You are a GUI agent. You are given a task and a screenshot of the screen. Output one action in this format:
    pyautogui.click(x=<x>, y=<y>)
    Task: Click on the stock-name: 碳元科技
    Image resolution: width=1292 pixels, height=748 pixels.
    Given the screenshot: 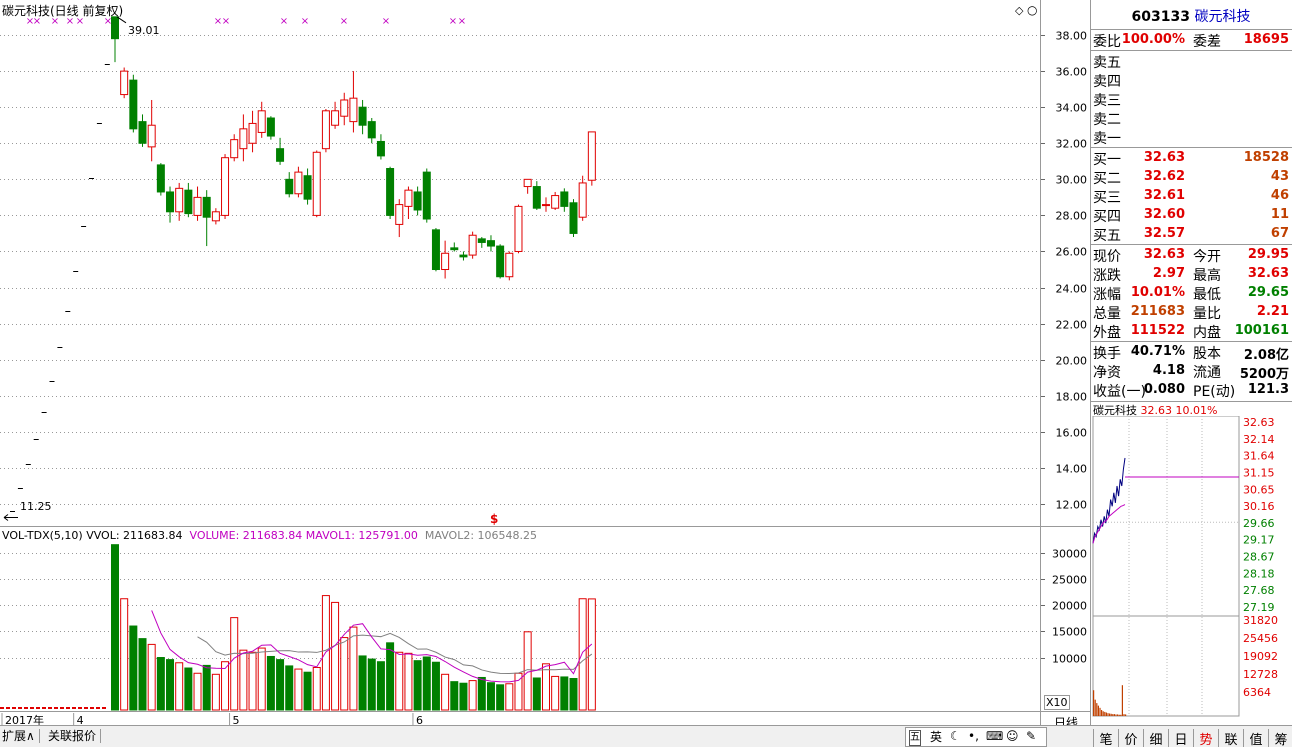 What is the action you would take?
    pyautogui.click(x=1222, y=17)
    